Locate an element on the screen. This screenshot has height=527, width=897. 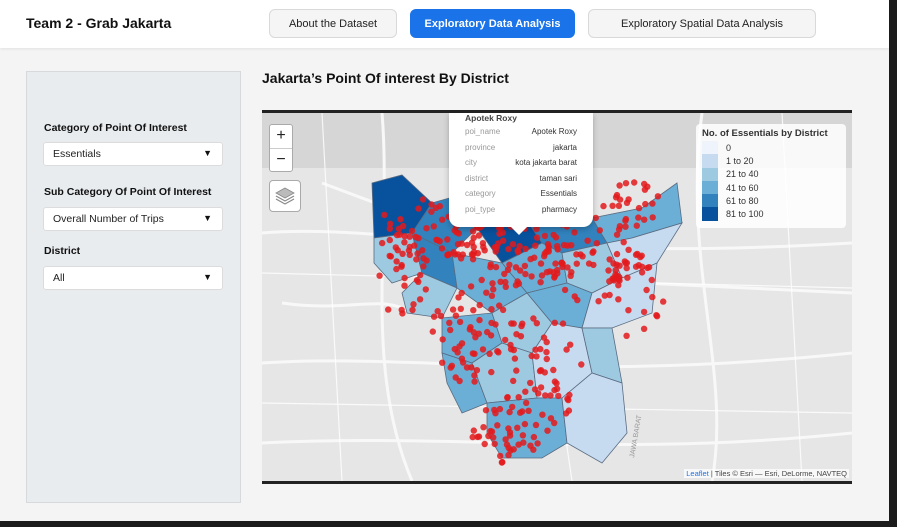
tab-exploratory-spatial-data-analysis: Exploratory Spatial Data Analysis is located at coordinates (702, 23).